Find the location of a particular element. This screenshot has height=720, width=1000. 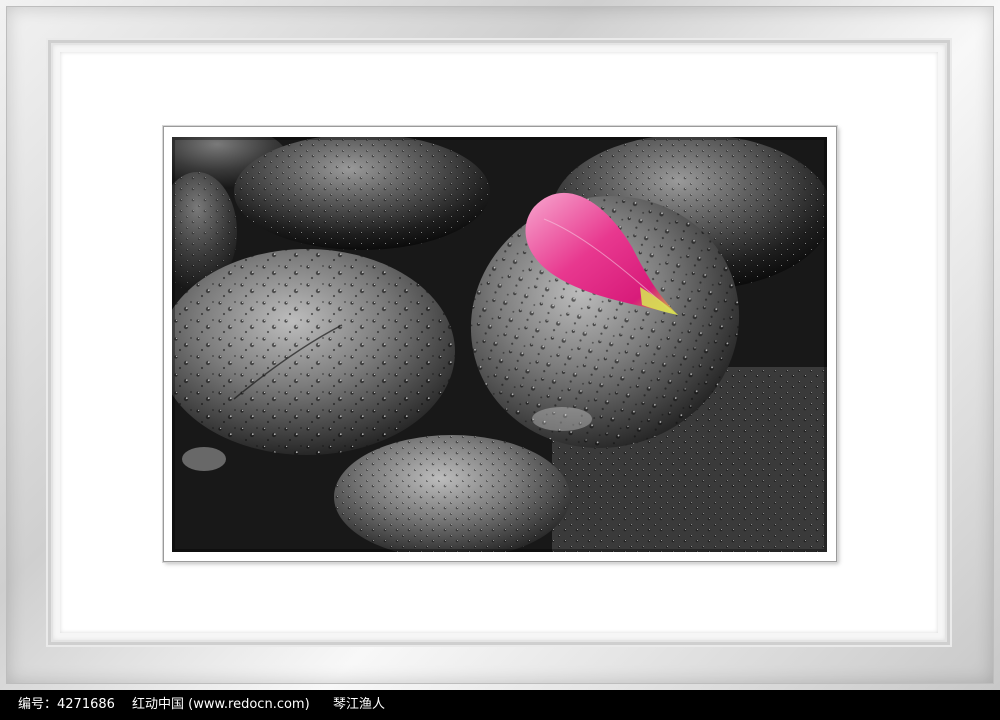

watermark-bar: 编号：4271686 红动中国 (www.redocn.com) 琴江渔人 is located at coordinates (500, 705).